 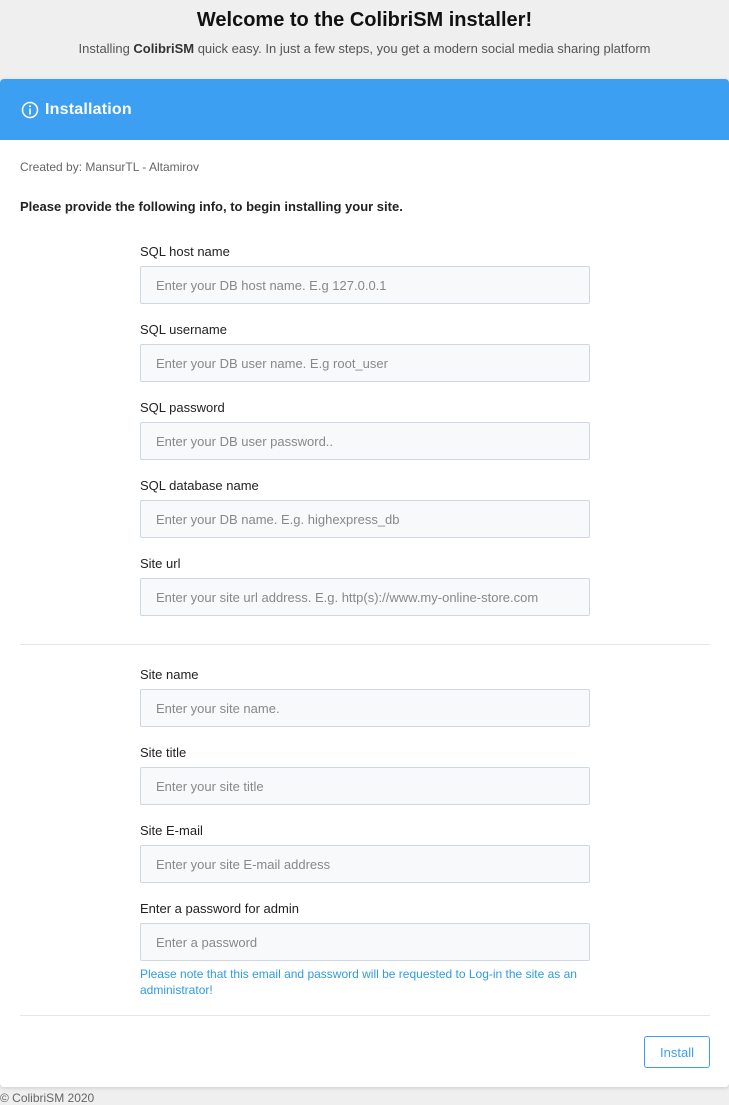 I want to click on site-title-field: Site title, so click(x=365, y=775).